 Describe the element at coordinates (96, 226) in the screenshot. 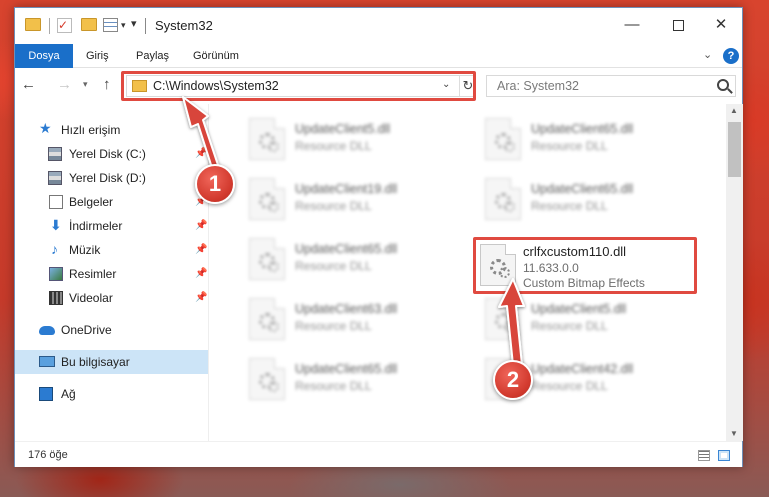

I see `sidebar-item-label: İndirmeler` at that location.